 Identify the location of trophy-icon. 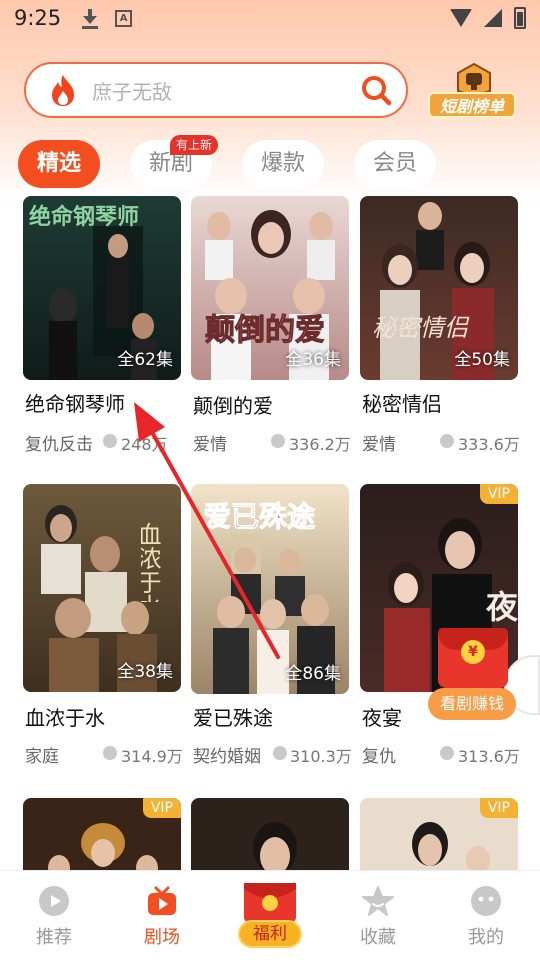
(474, 79).